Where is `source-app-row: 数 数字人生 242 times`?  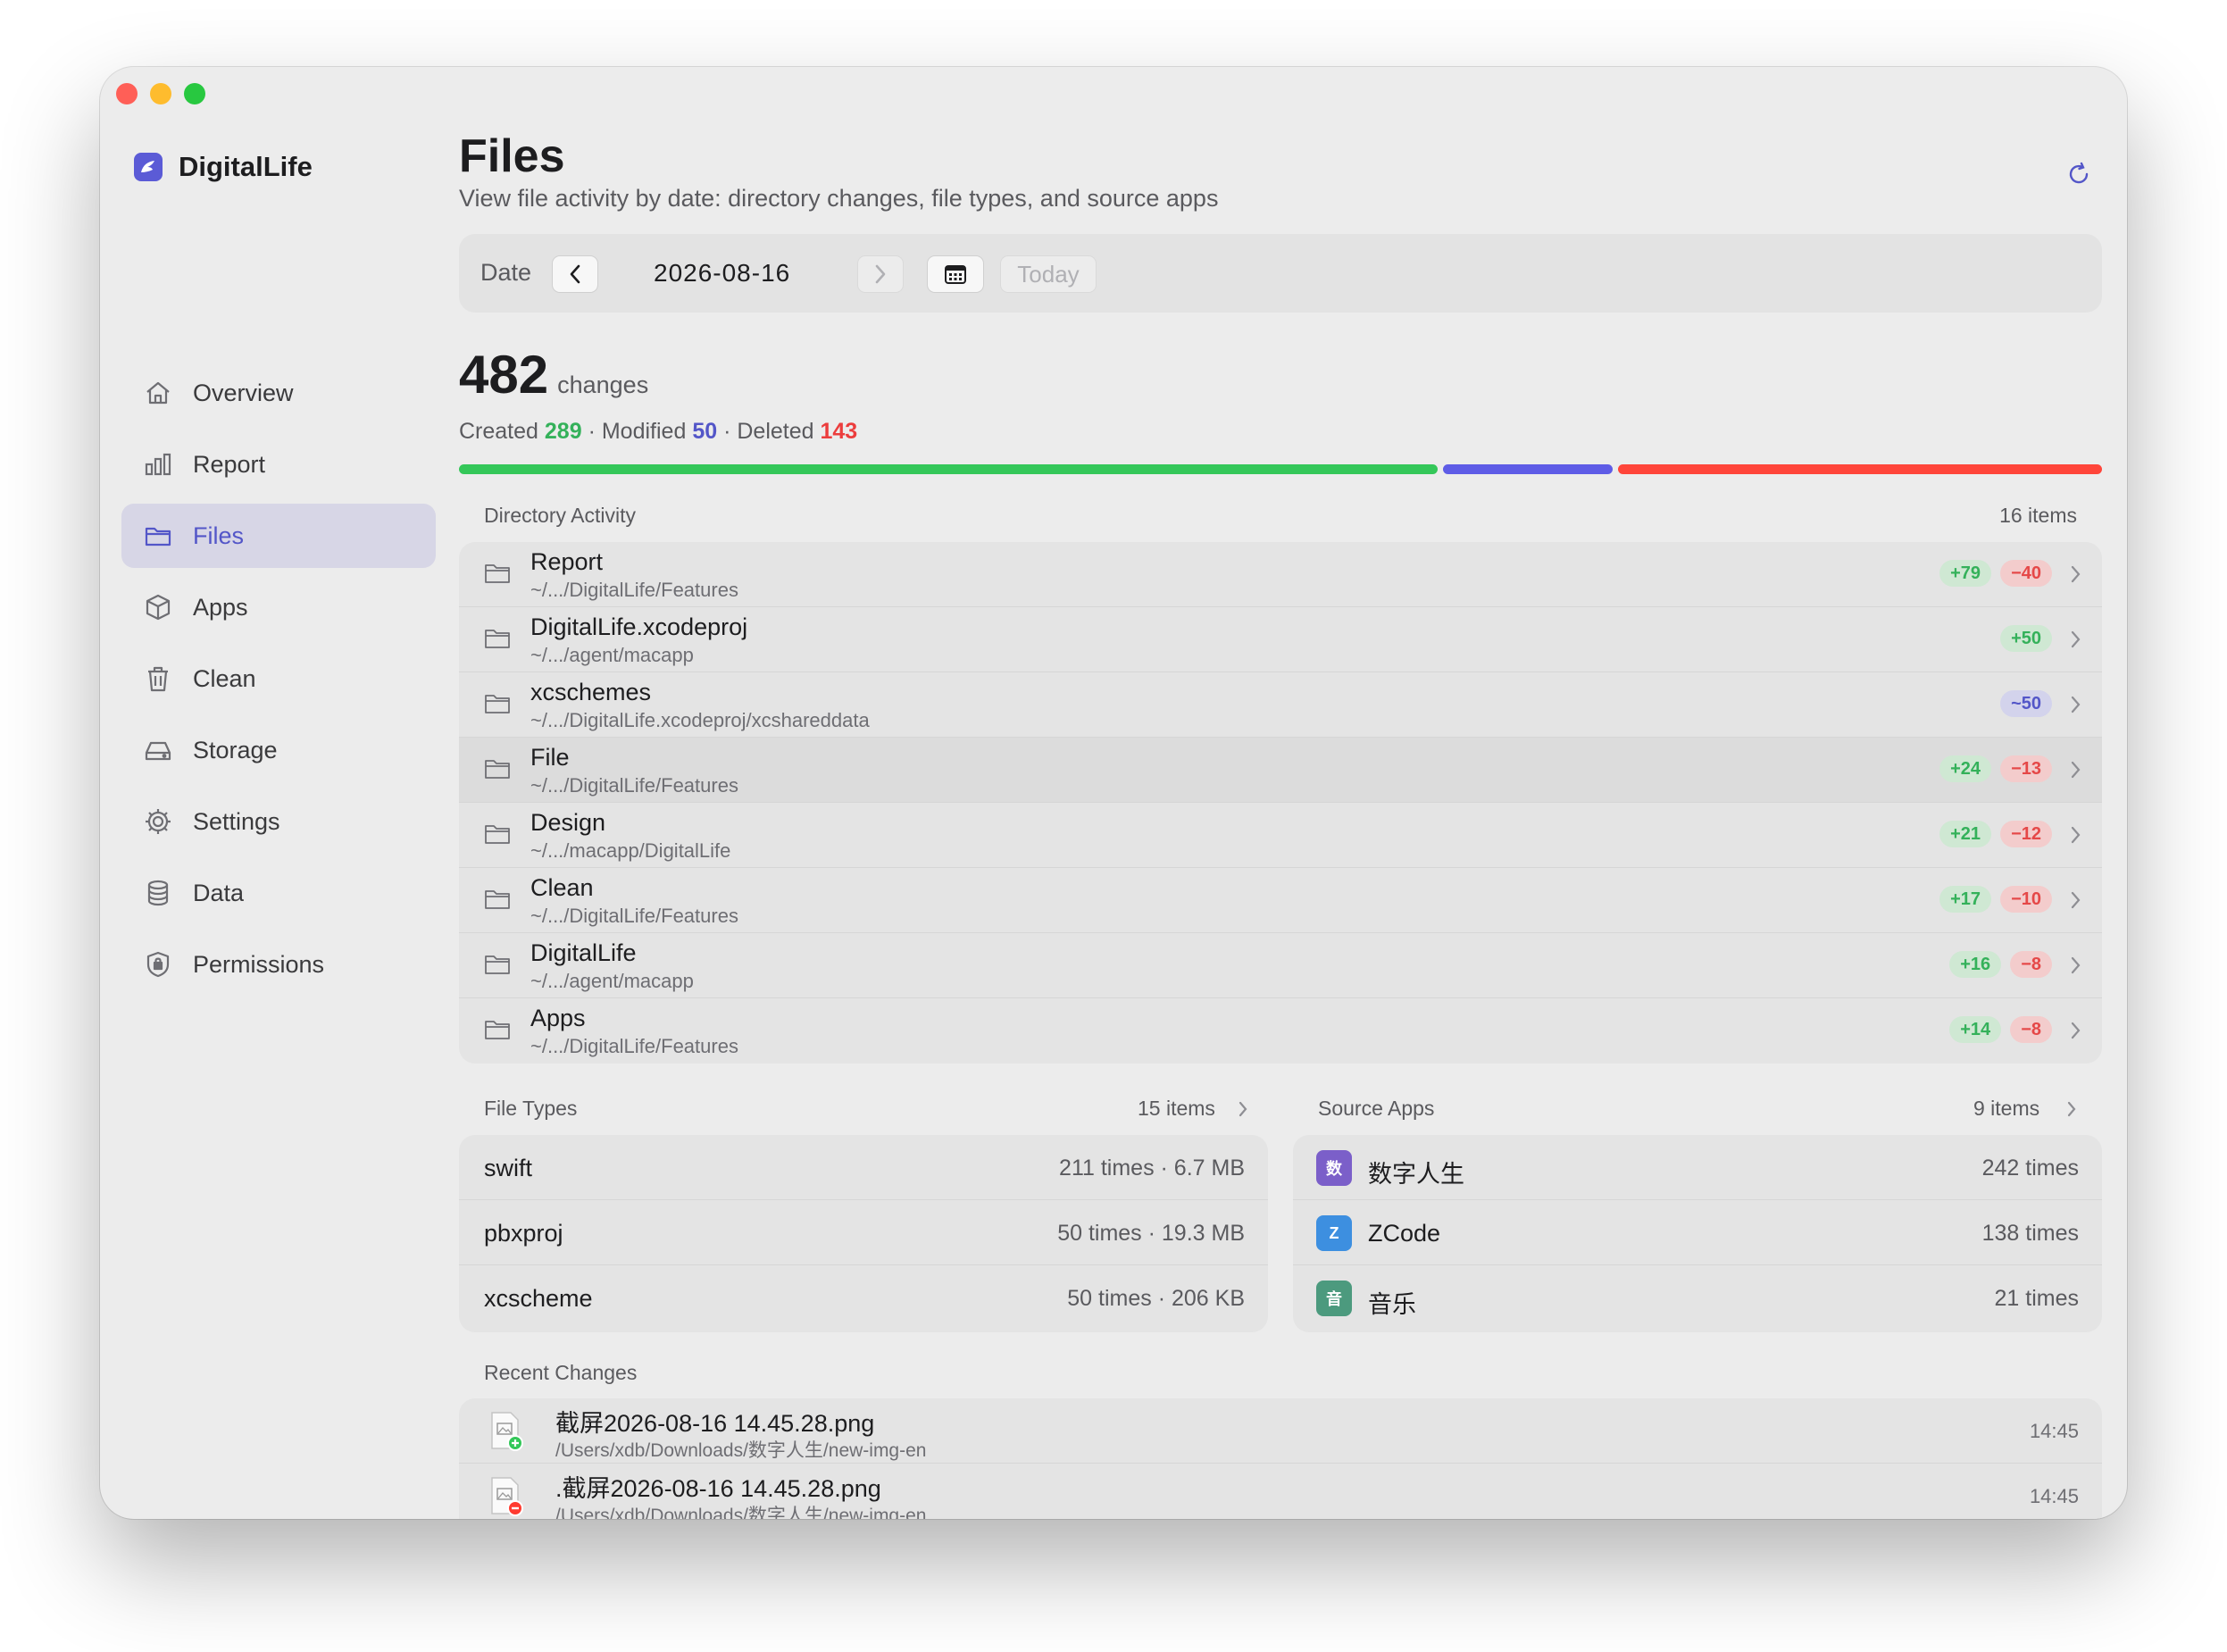 source-app-row: 数 数字人生 242 times is located at coordinates (1697, 1167).